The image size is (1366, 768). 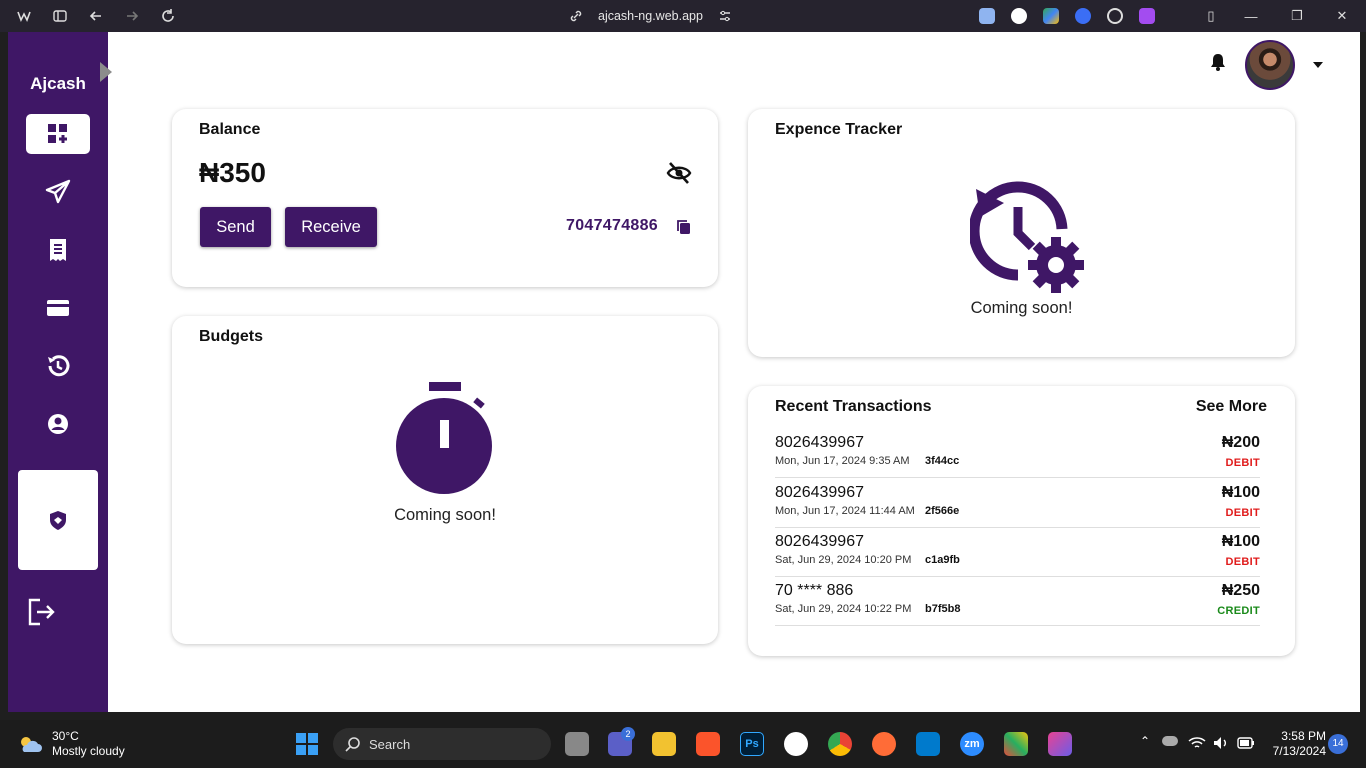 I want to click on minimize-icon: —, so click(x=1251, y=16).